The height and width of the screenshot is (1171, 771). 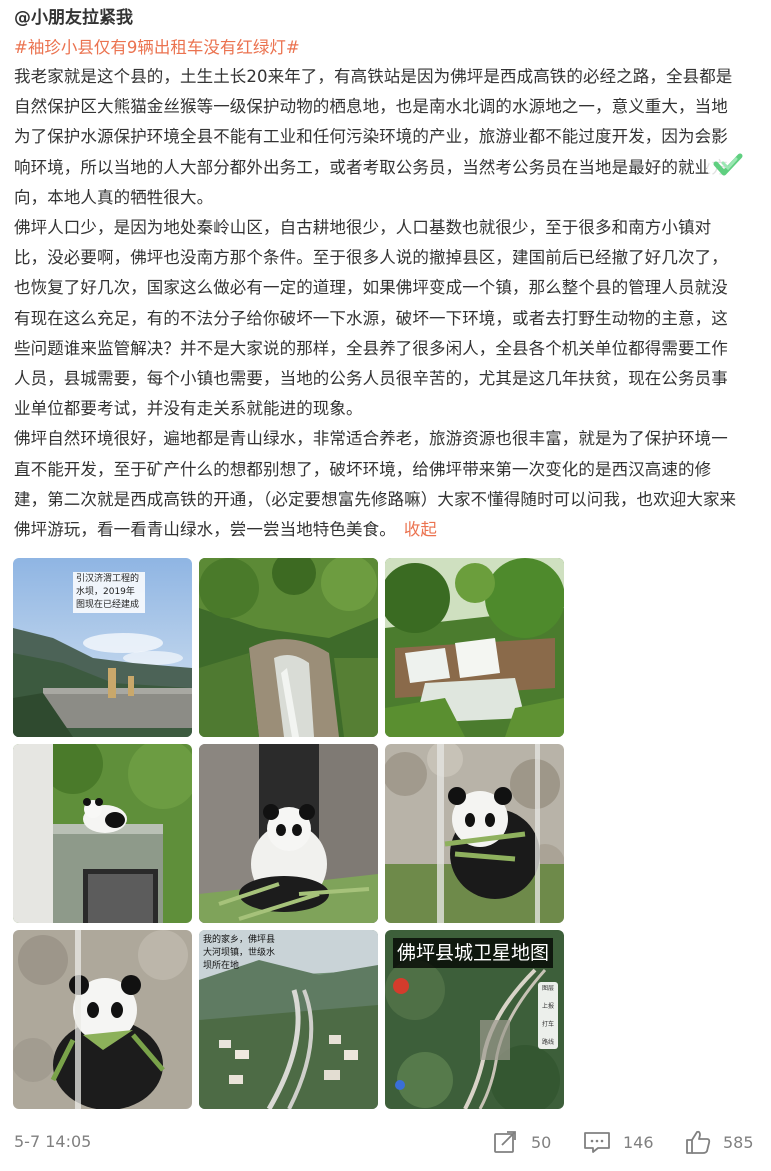 What do you see at coordinates (547, 1042) in the screenshot?
I see `map-tool-route: 路线` at bounding box center [547, 1042].